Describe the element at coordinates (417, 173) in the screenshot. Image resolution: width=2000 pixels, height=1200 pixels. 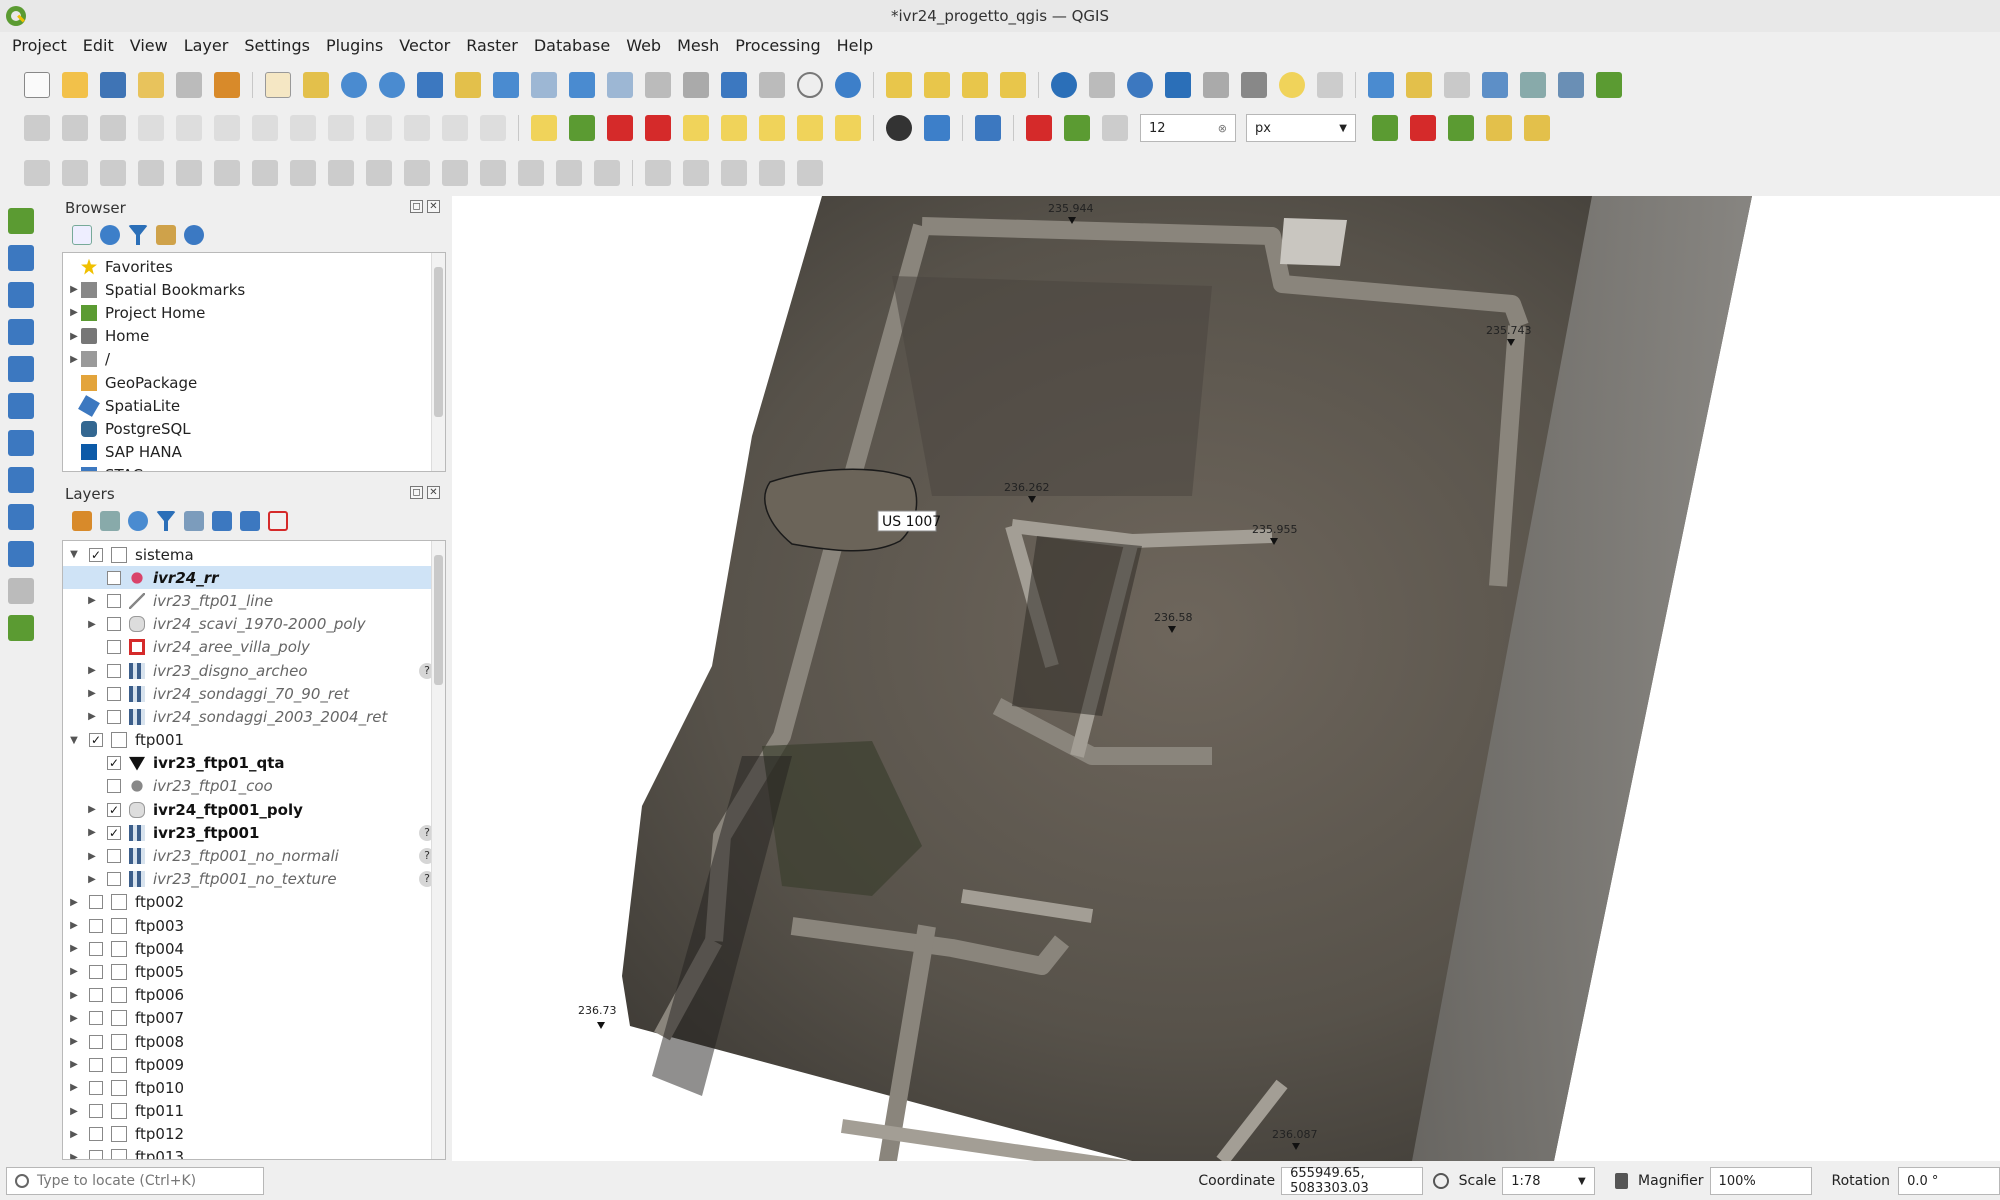
I see `split-parts-icon` at that location.